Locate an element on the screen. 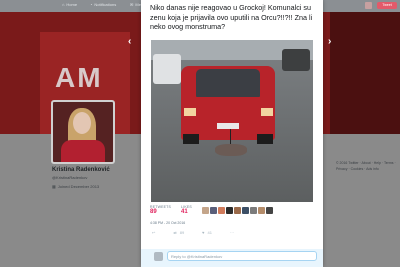 The image size is (400, 267). profile-avatar is located at coordinates (83, 132).